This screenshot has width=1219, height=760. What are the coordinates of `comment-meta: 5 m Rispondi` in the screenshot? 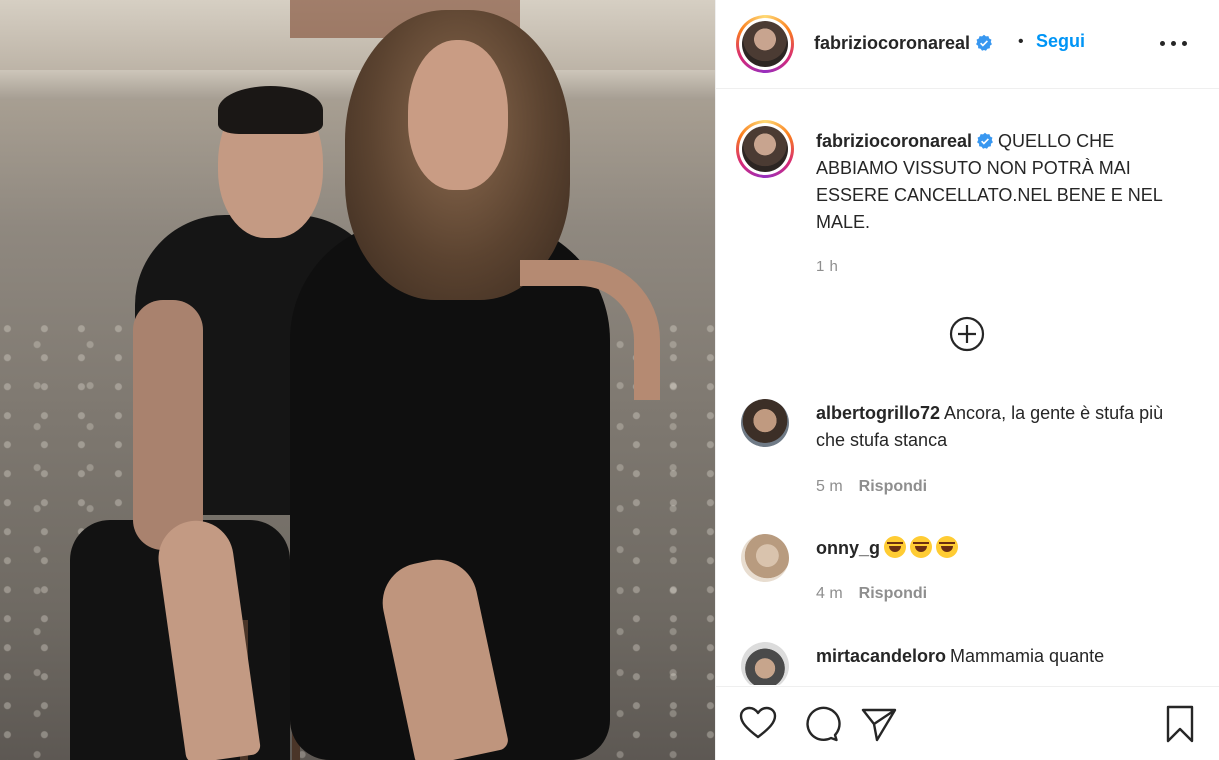 It's located at (871, 487).